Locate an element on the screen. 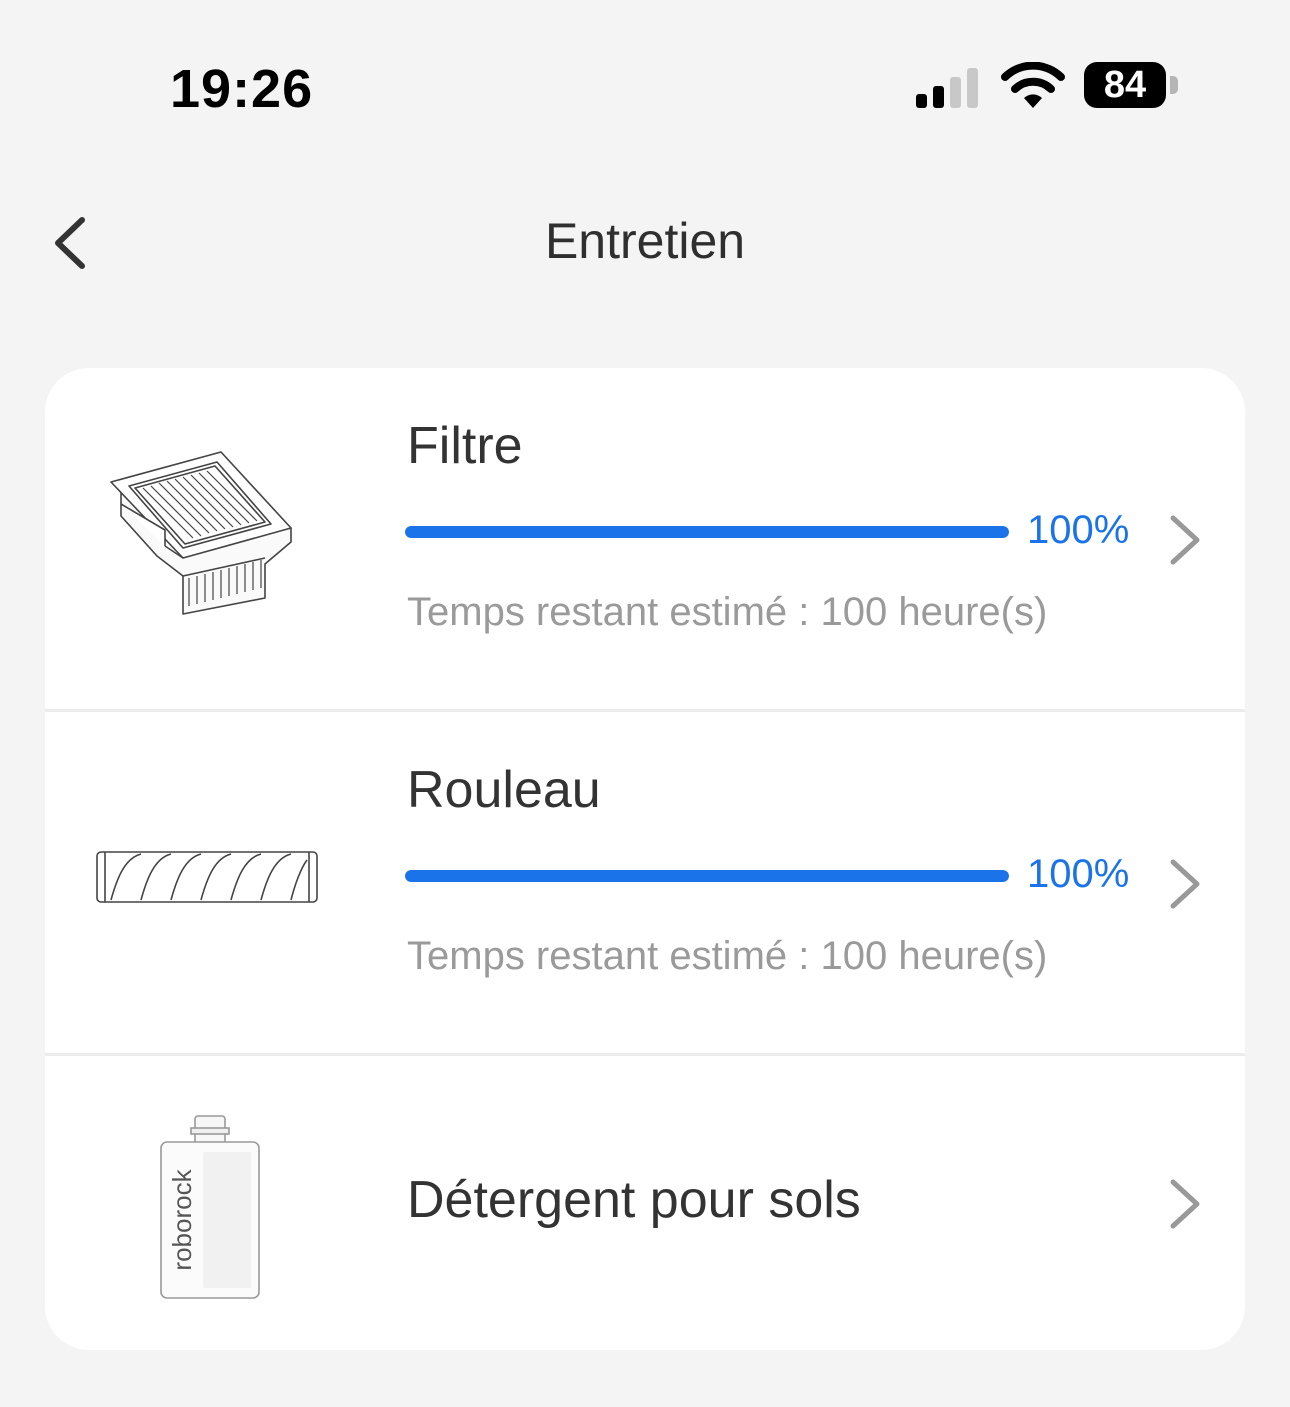 This screenshot has width=1290, height=1407. battery-indicator: 84 is located at coordinates (1132, 86).